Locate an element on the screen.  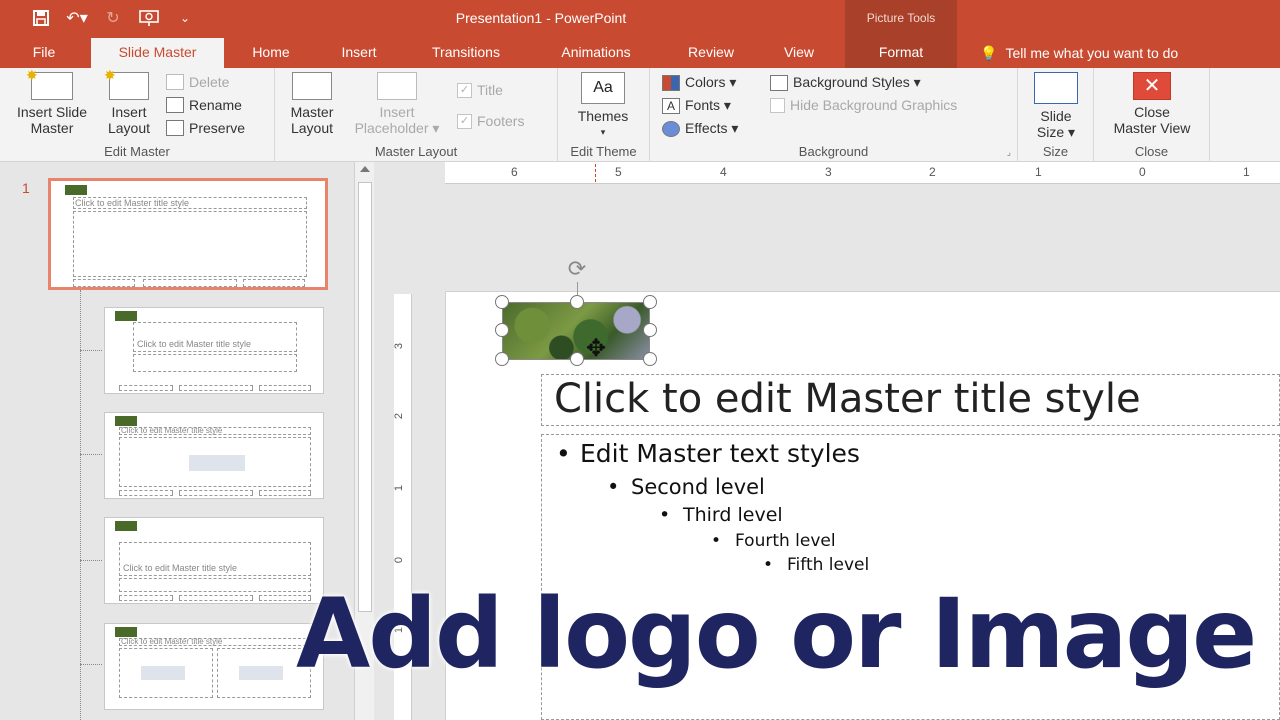
title-checkbox: ✓ Title is located at coordinates (480, 90).